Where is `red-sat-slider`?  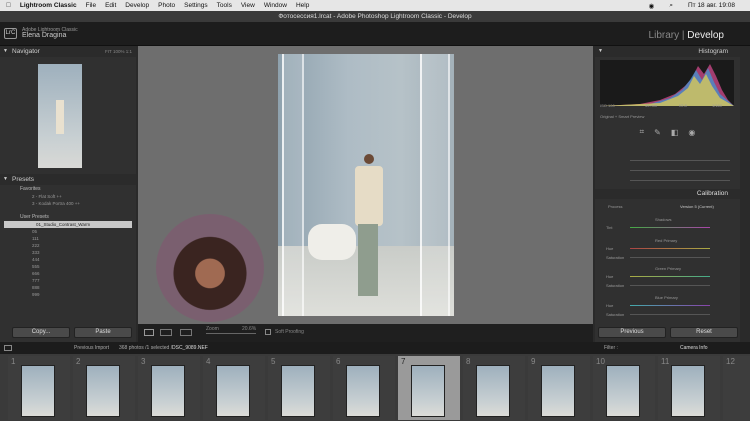
red-sat-slider is located at coordinates (670, 257).